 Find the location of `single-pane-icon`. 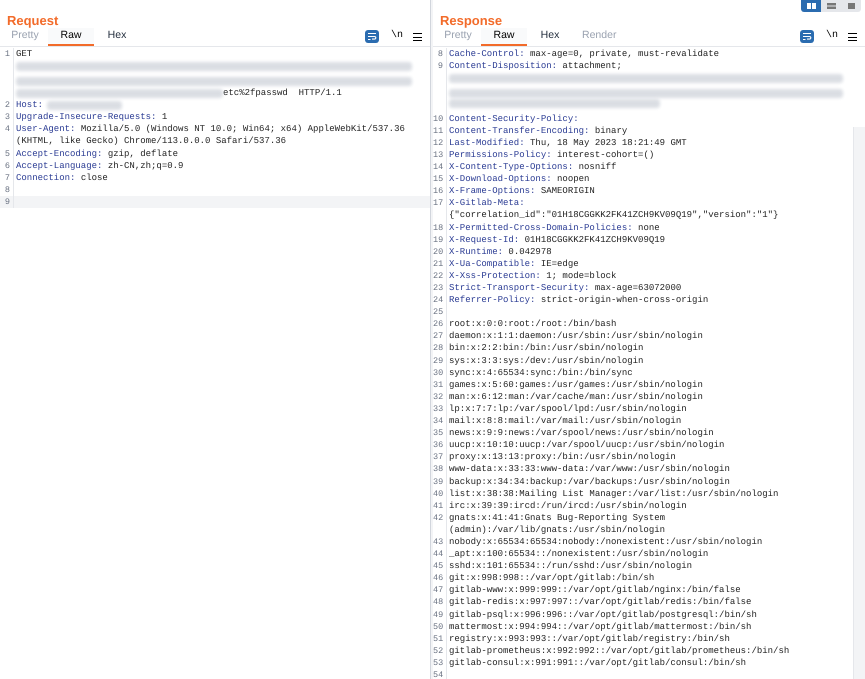

single-pane-icon is located at coordinates (851, 6).